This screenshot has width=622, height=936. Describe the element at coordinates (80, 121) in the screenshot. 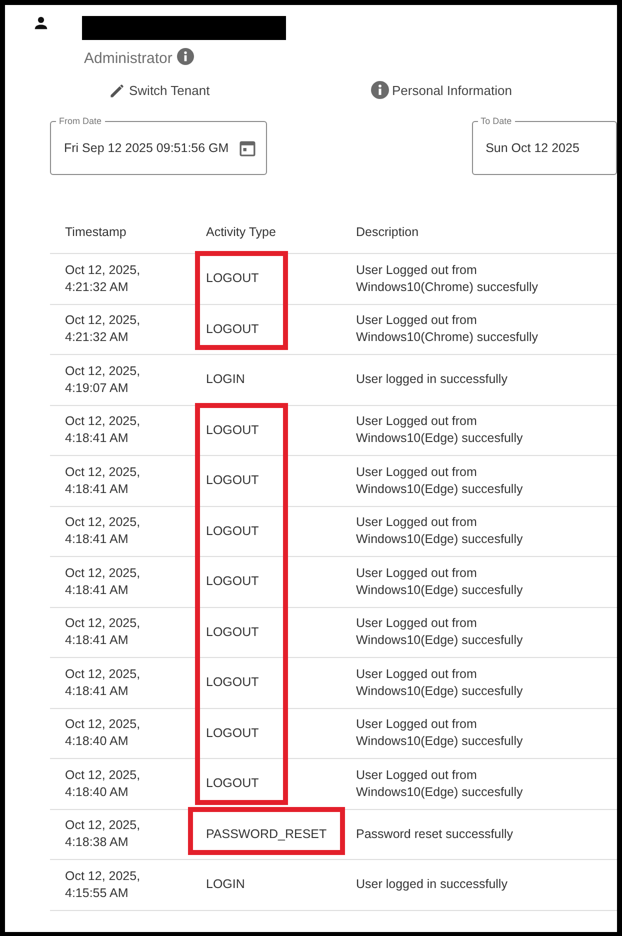

I see `field-label: From Date` at that location.